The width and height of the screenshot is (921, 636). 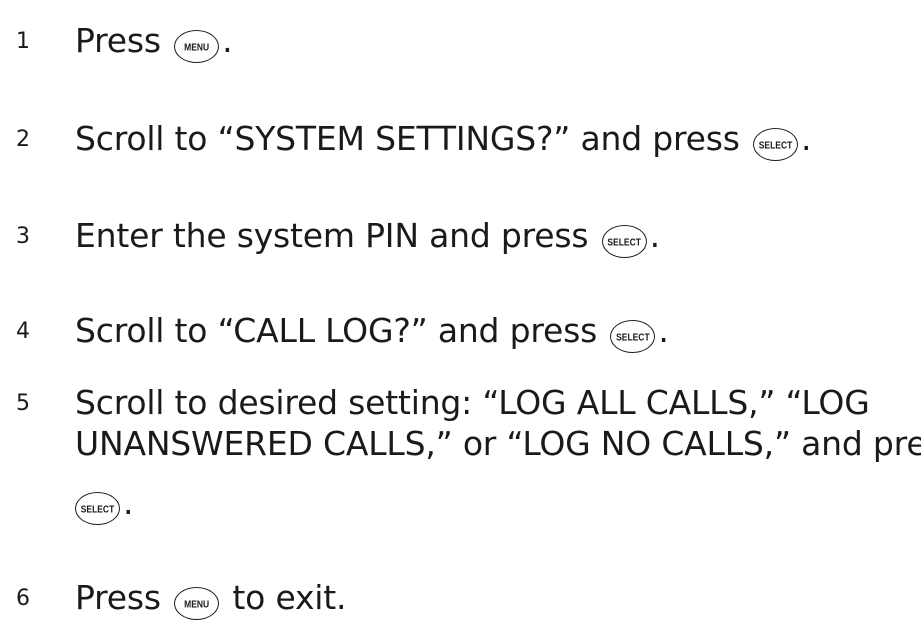 I want to click on step-number: 5, so click(x=23, y=403).